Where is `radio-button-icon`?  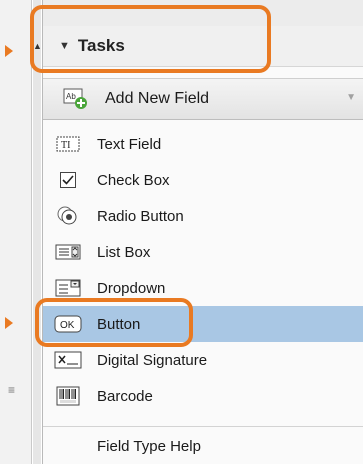
radio-button-icon is located at coordinates (68, 216).